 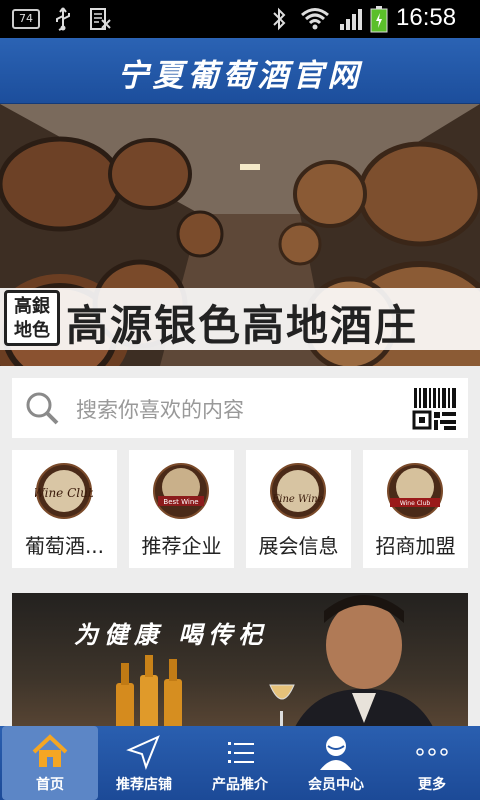 I want to click on logo-text: Fine Wine, so click(x=297, y=499).